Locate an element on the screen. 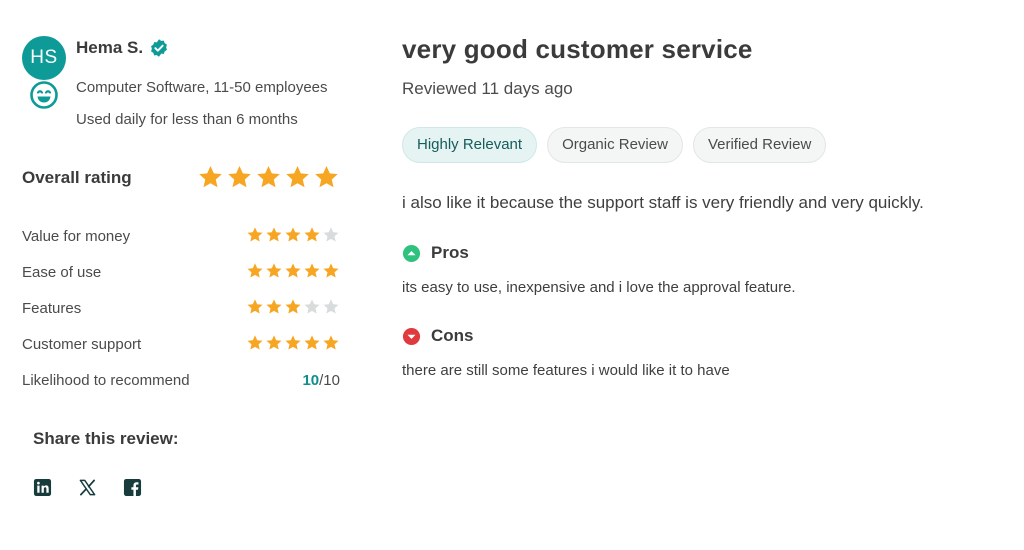  rating-row-features: Features is located at coordinates (181, 314).